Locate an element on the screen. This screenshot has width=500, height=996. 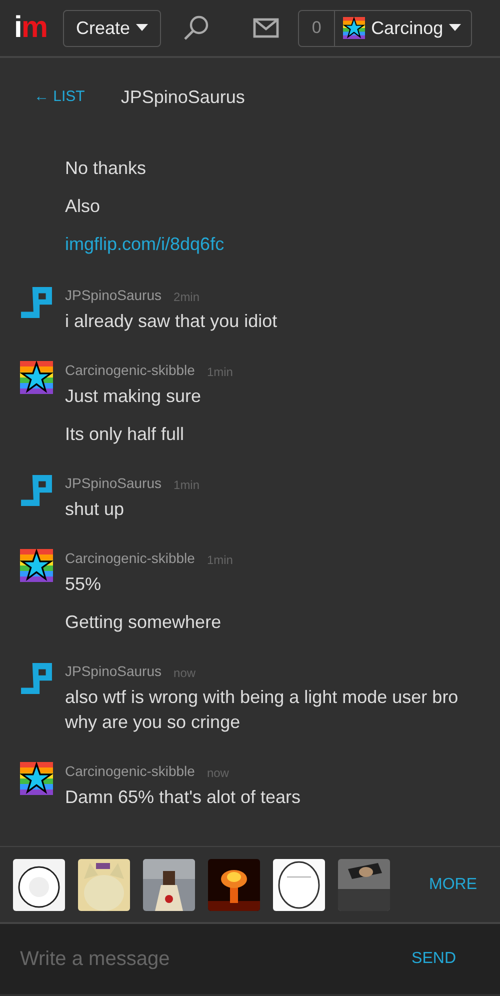
message-text: shut up is located at coordinates (95, 509).